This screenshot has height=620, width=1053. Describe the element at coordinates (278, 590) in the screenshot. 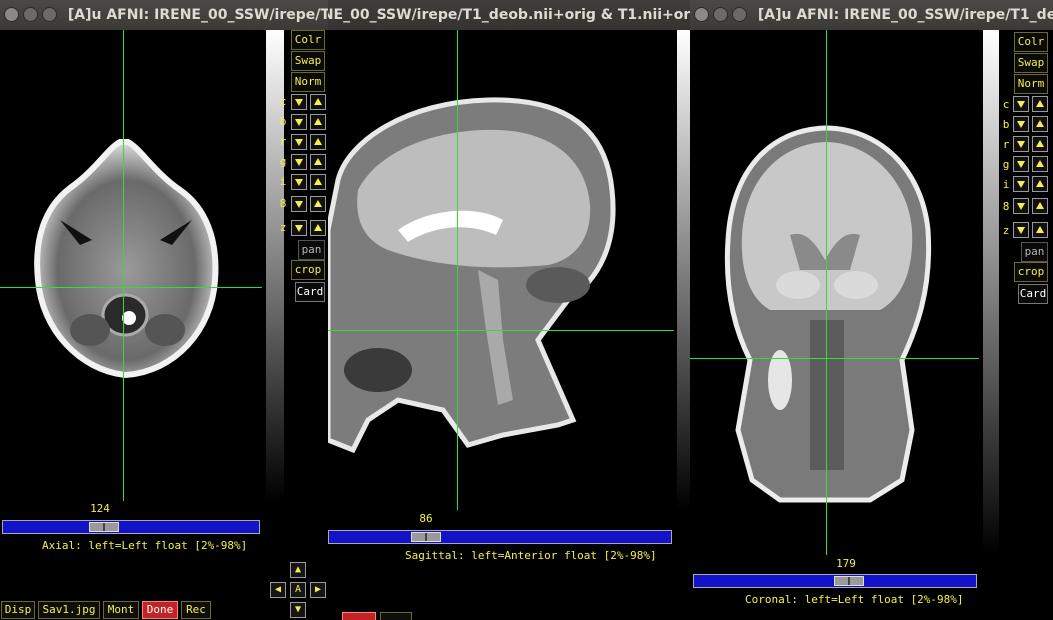

I see `pan-left-arrow-icon: ◀` at that location.